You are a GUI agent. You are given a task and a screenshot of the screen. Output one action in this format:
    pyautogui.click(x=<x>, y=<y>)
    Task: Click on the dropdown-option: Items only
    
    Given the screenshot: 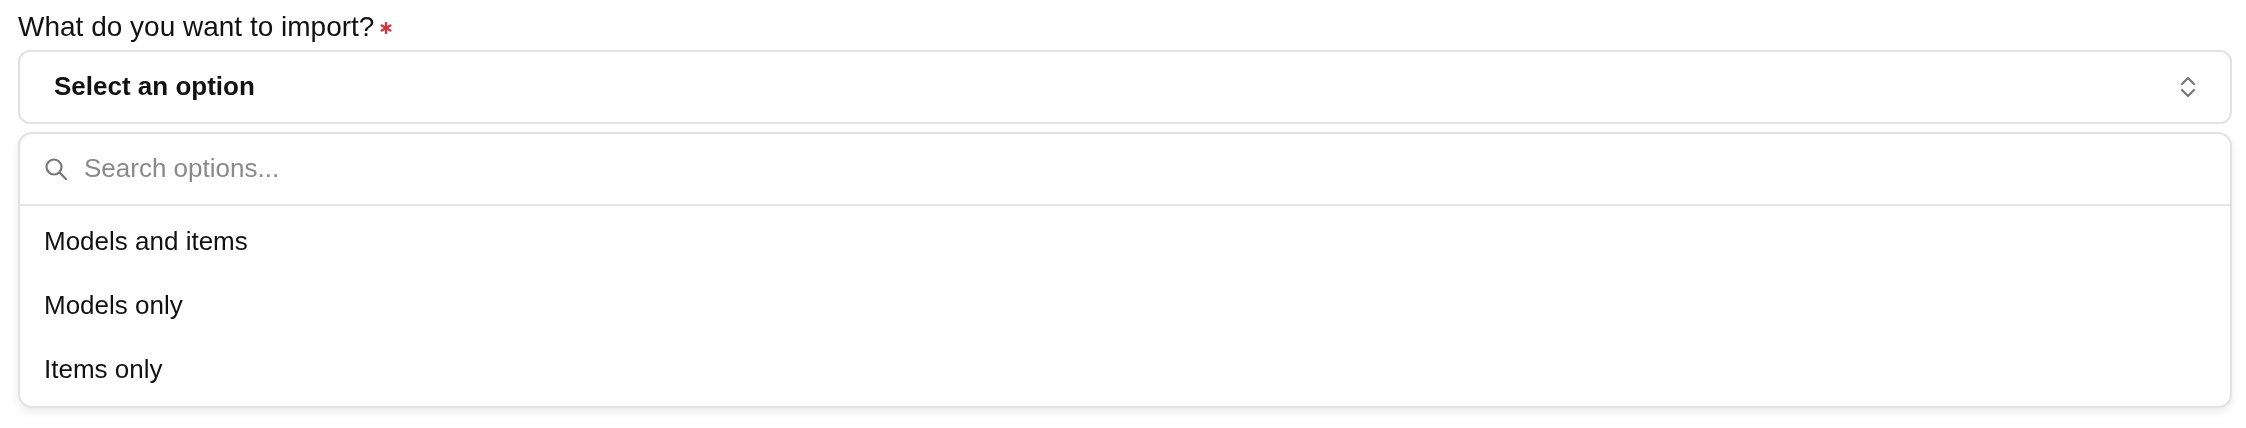 What is the action you would take?
    pyautogui.click(x=1125, y=369)
    